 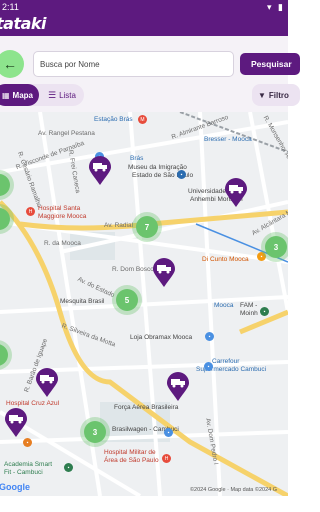 I want to click on map-label: Av. Rangel Pestana, so click(x=66, y=133).